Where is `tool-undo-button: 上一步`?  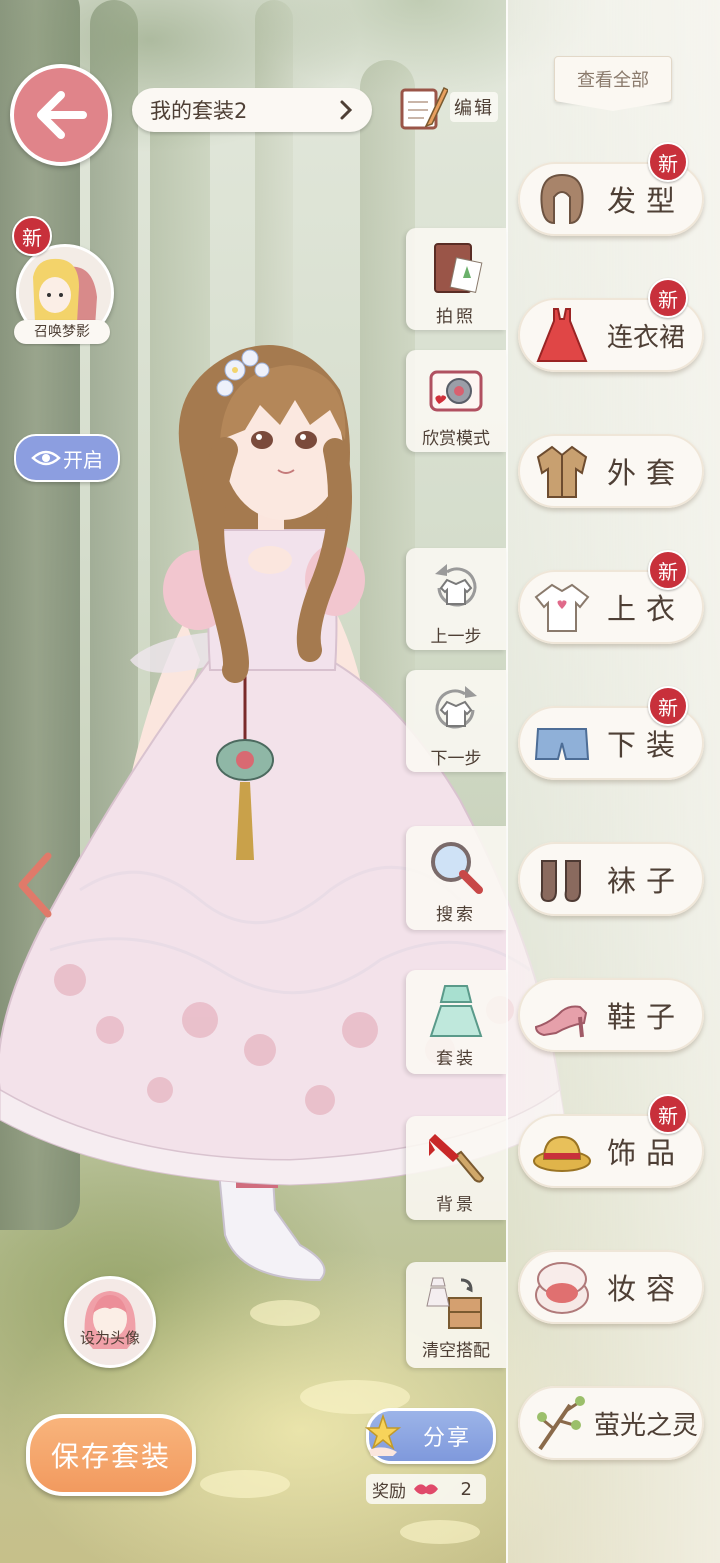 tool-undo-button: 上一步 is located at coordinates (456, 599).